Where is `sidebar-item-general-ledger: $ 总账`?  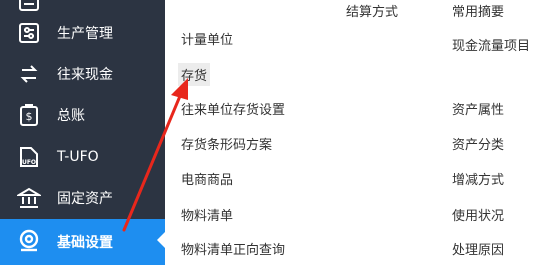
sidebar-item-general-ledger: $ 总账 is located at coordinates (82, 115).